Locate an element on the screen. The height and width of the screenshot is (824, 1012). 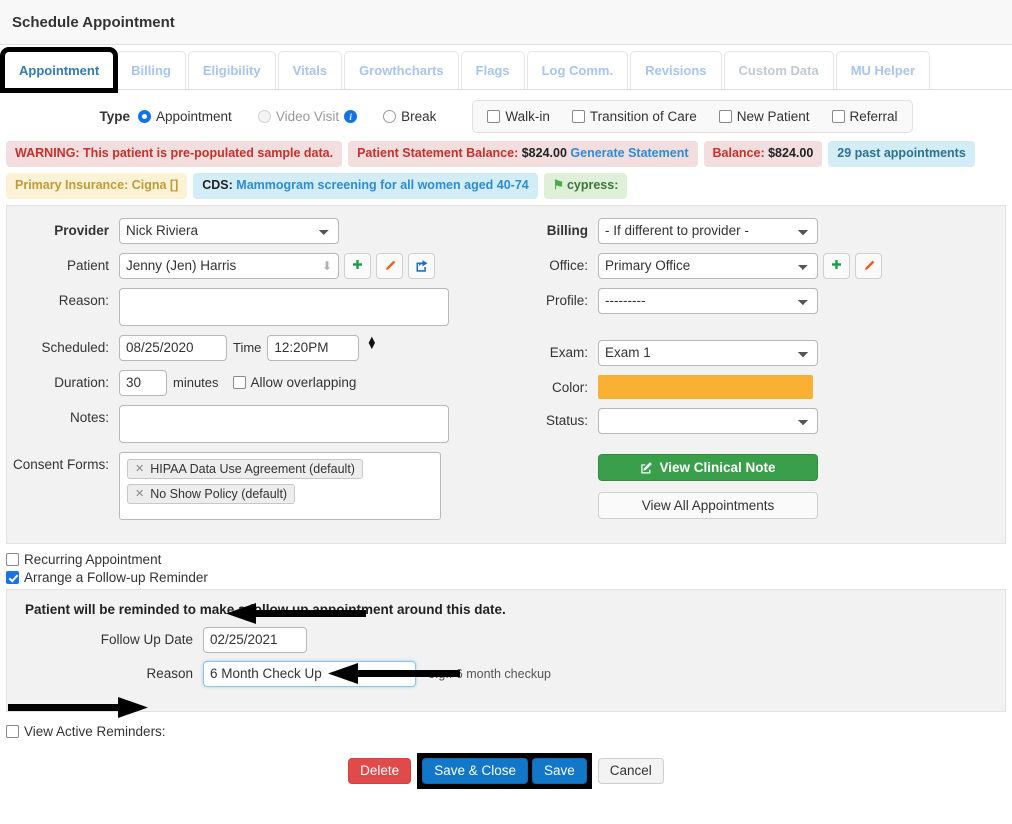
save-buttons-group: Save & Close Save is located at coordinates (504, 770).